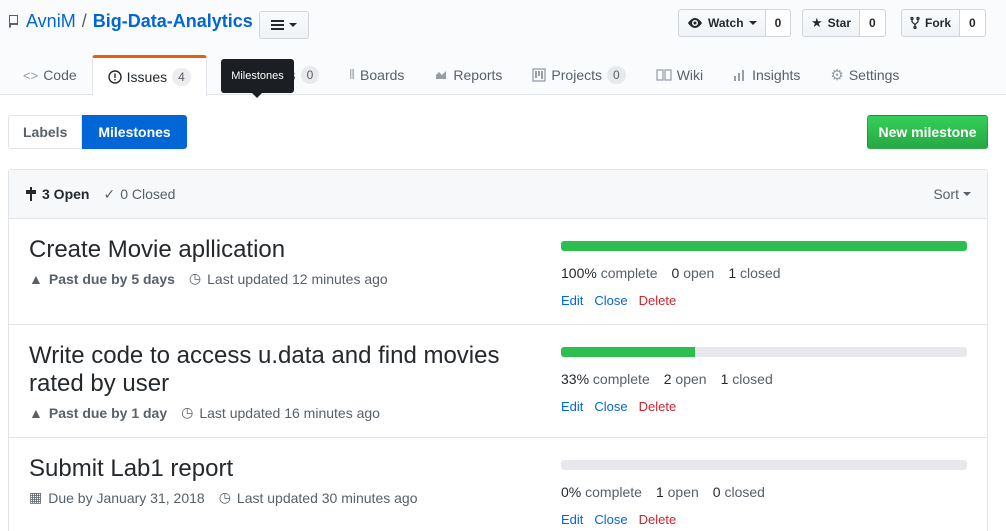 The height and width of the screenshot is (531, 1006). Describe the element at coordinates (927, 132) in the screenshot. I see `new-milestone-button: New milestone` at that location.